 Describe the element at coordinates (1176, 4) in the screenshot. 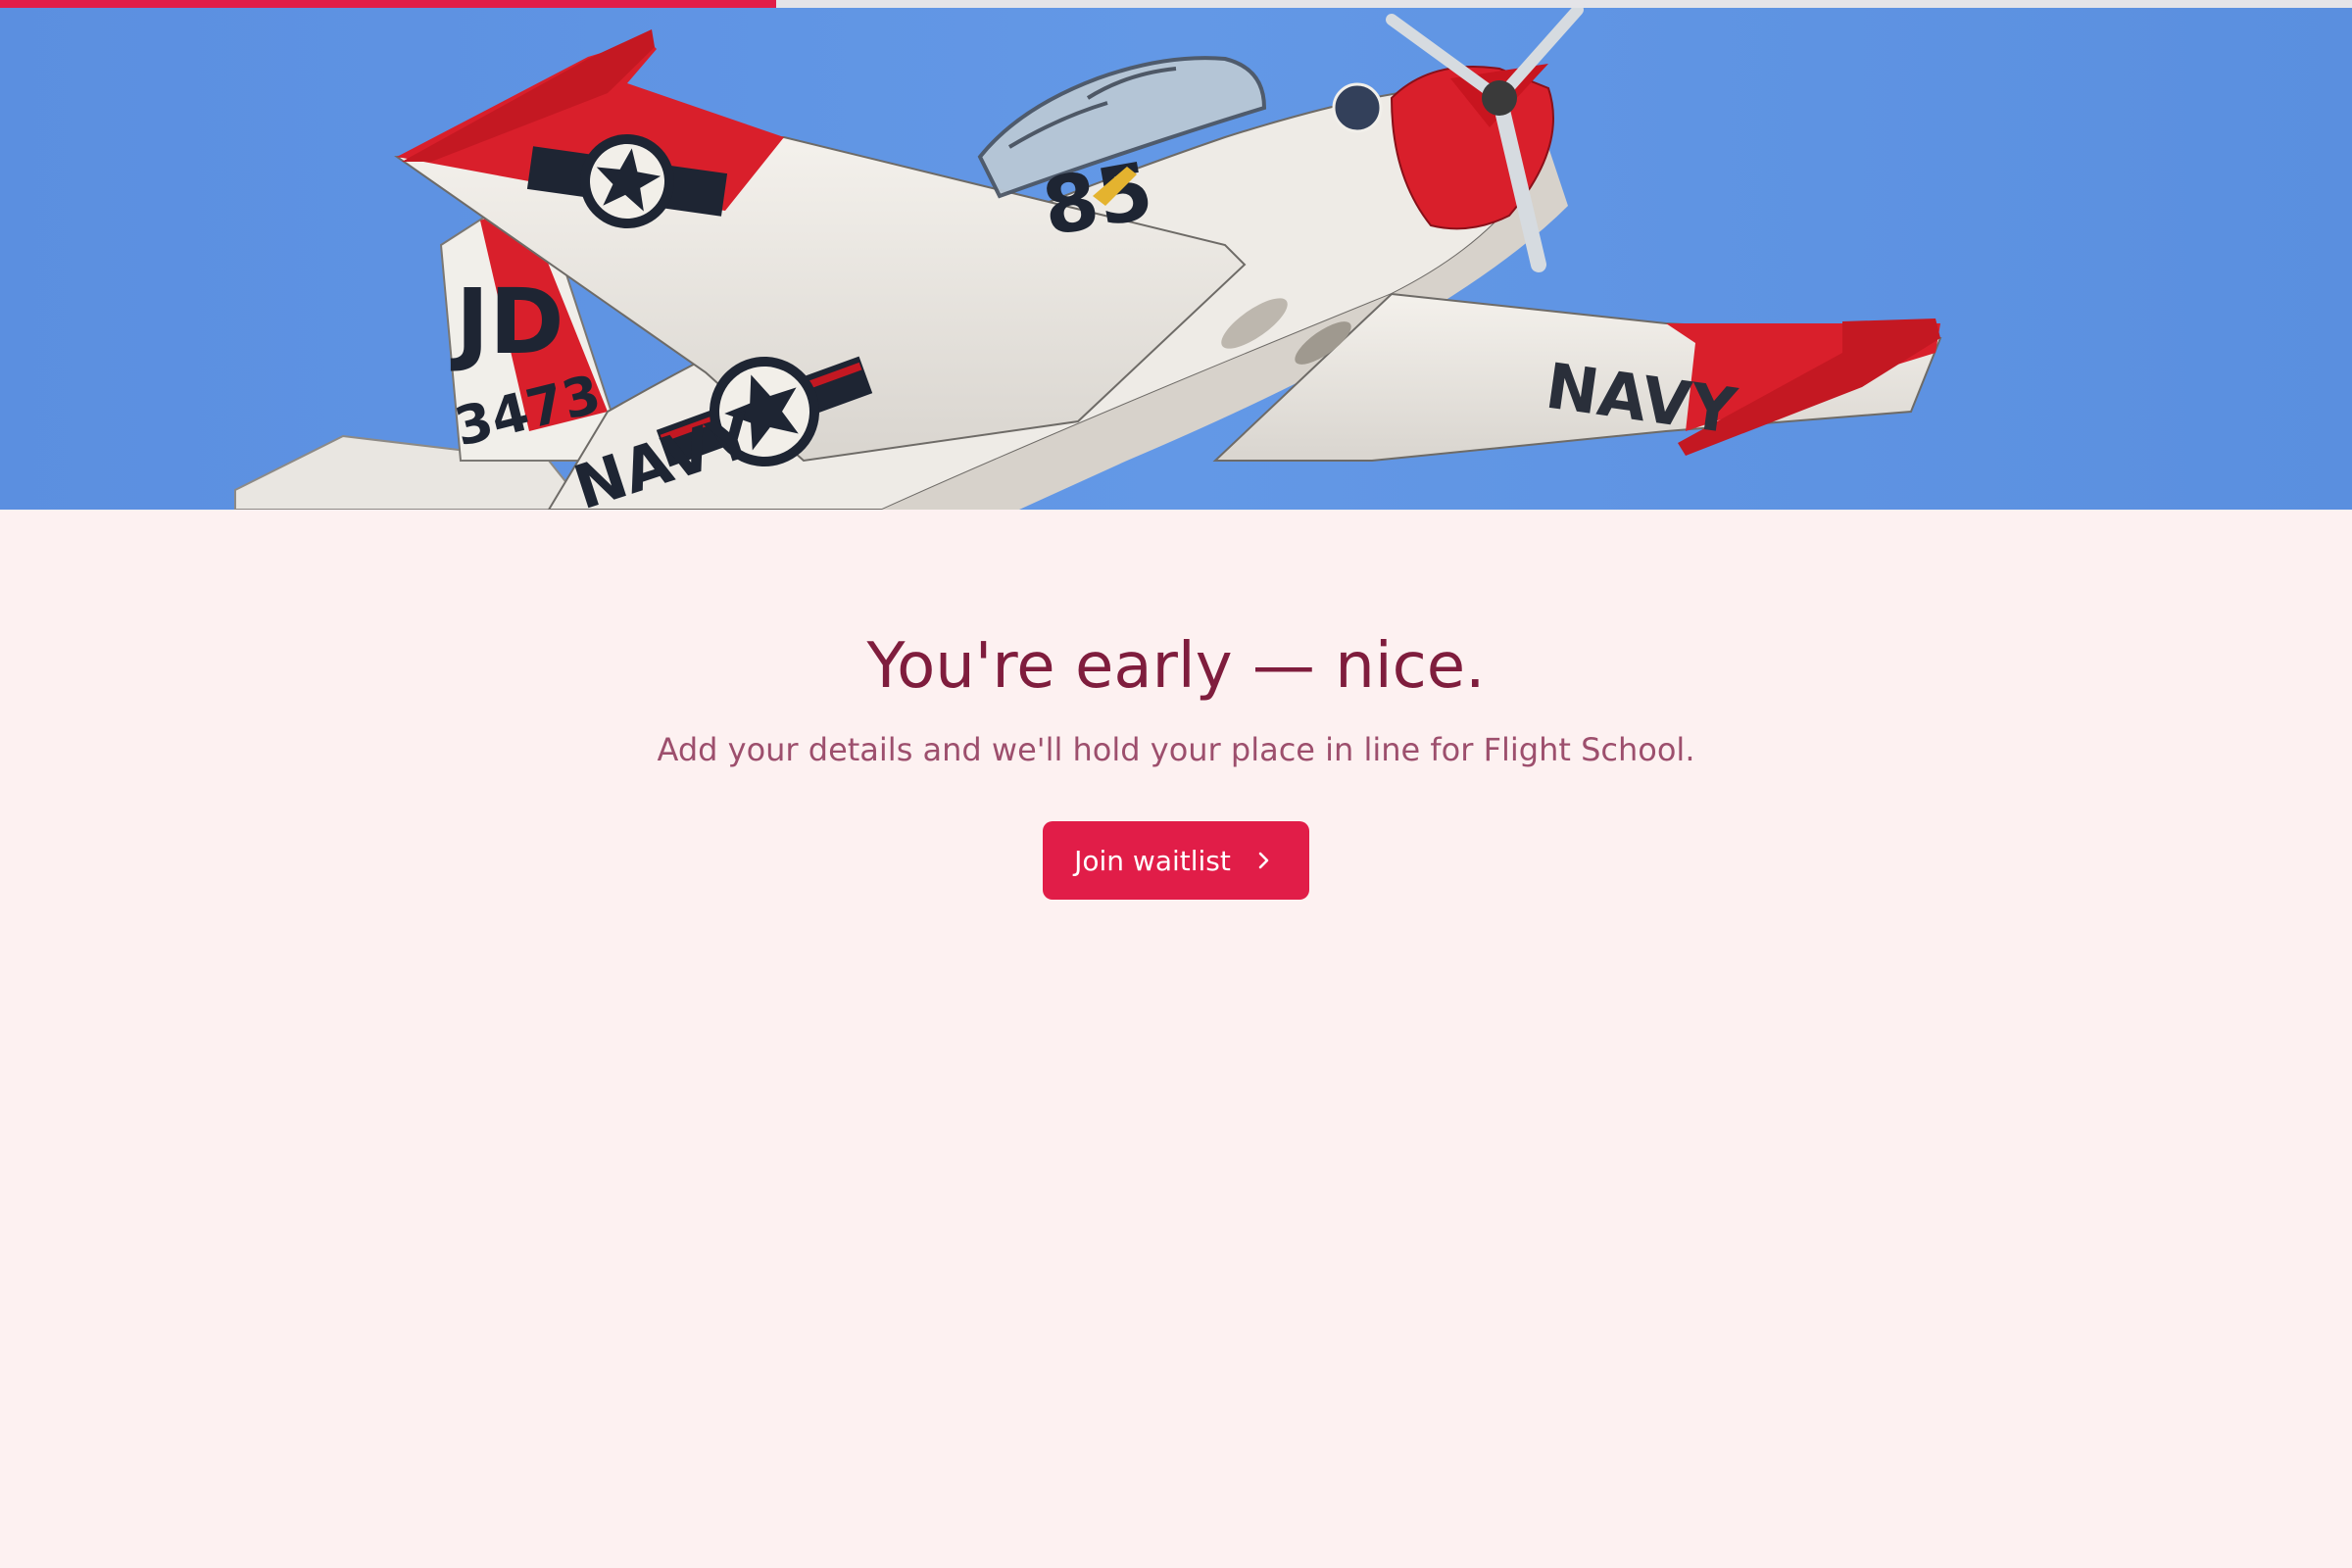

I see `progress-bar` at that location.